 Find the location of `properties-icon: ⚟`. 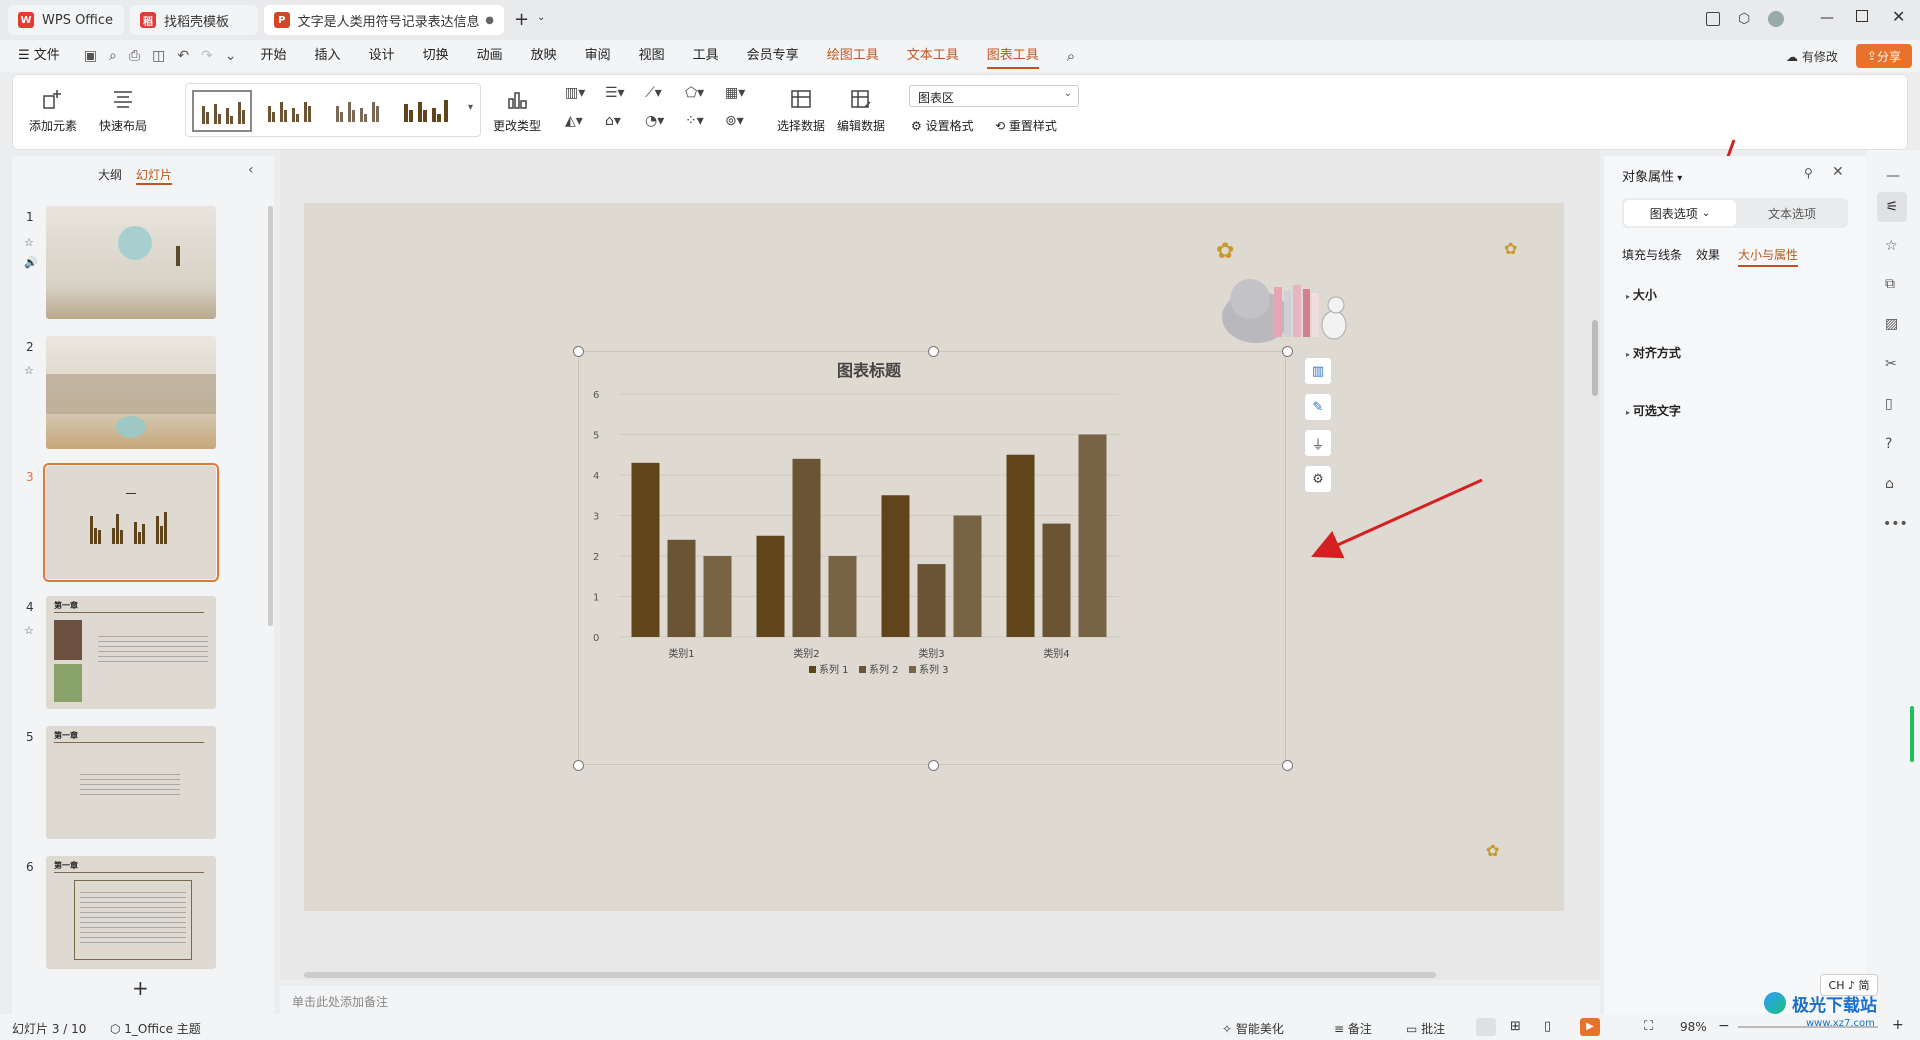

properties-icon: ⚟ is located at coordinates (1892, 207).